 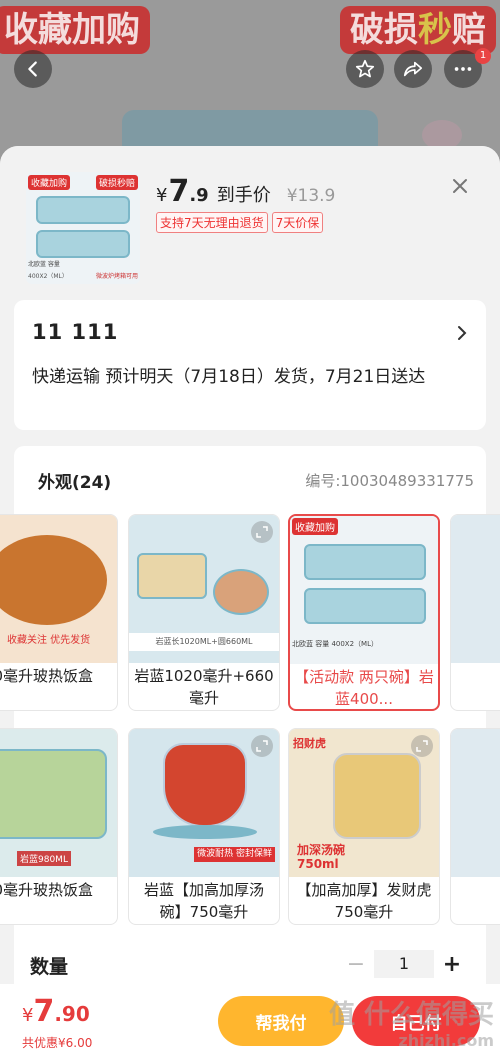 I want to click on option-tile: 招财虎 加深汤碗 750ml 【加高加厚】发财虎750毫升, so click(x=364, y=826).